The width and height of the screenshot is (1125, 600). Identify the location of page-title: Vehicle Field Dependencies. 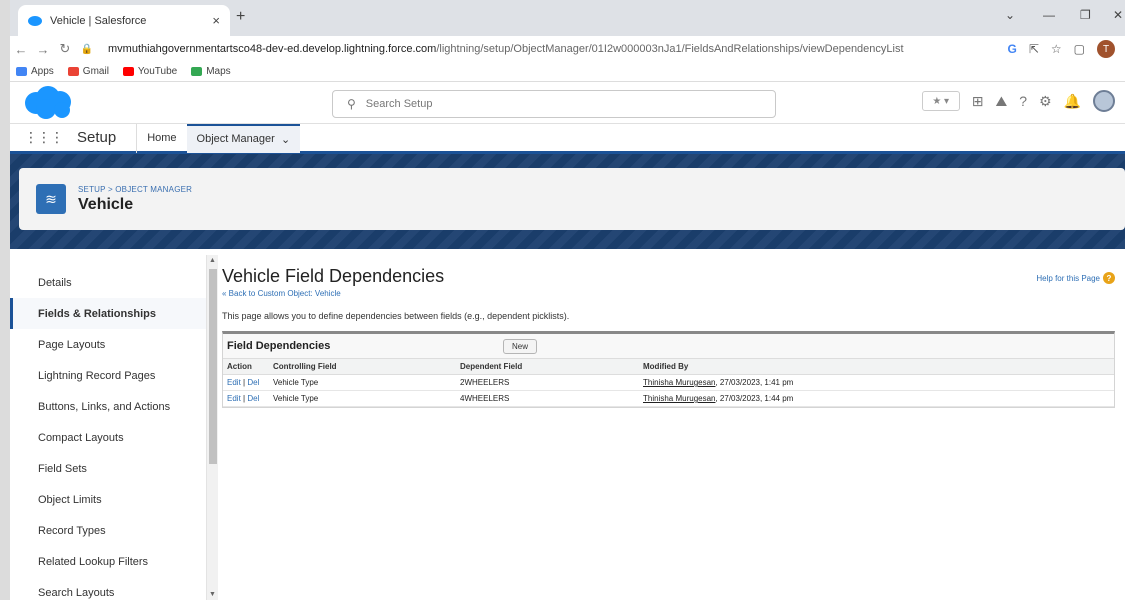
(333, 276).